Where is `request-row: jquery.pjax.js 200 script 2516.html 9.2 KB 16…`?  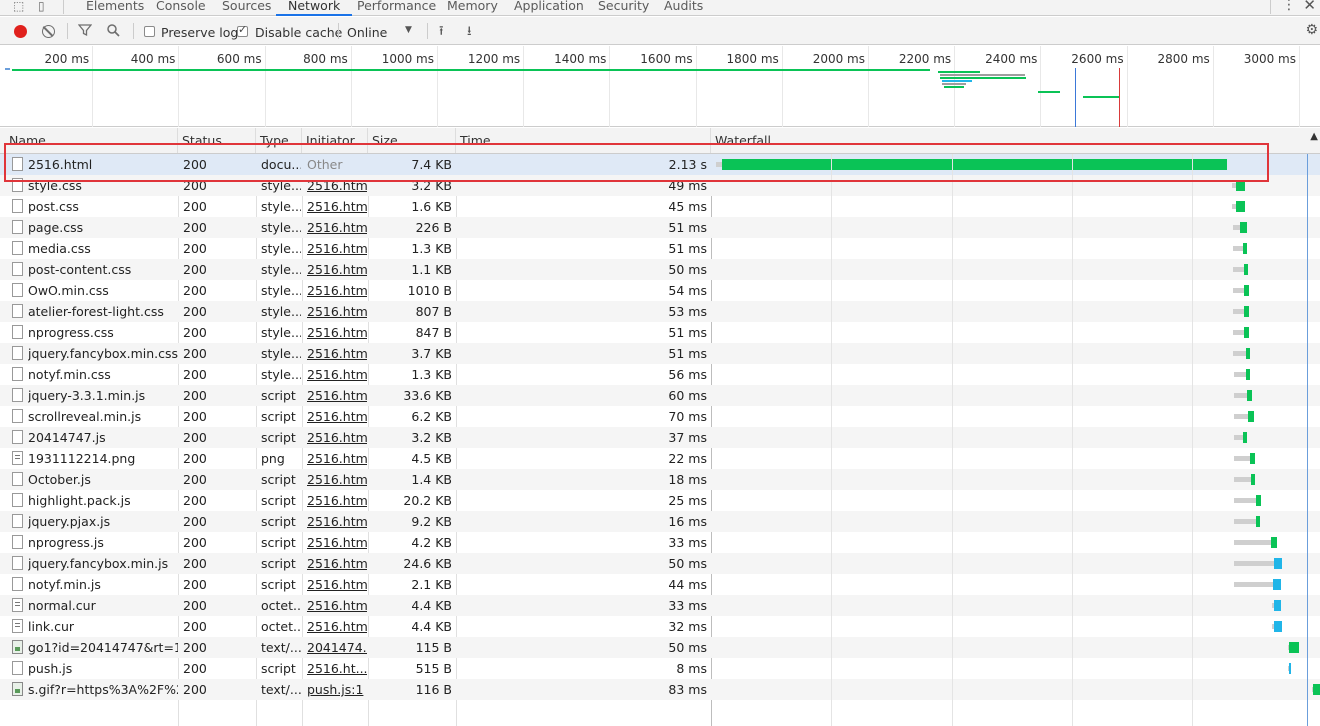 request-row: jquery.pjax.js 200 script 2516.html 9.2 KB 16… is located at coordinates (660, 521).